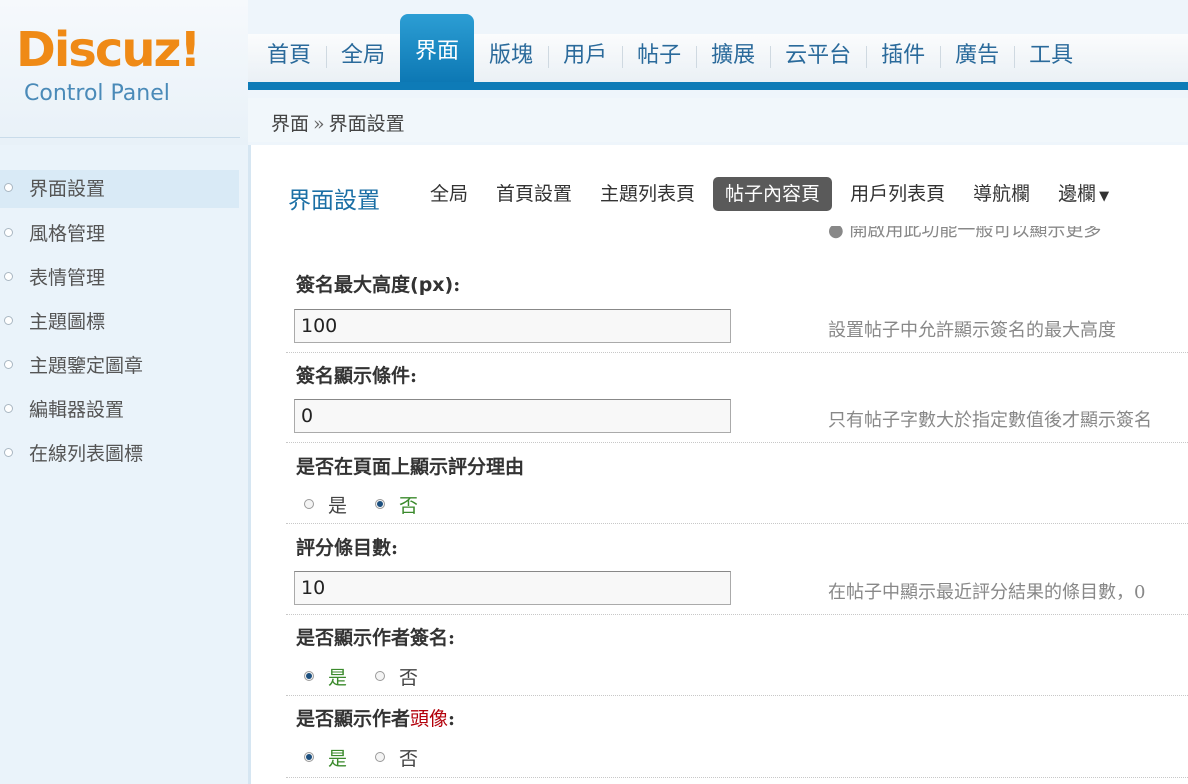 The height and width of the screenshot is (784, 1188). Describe the element at coordinates (987, 592) in the screenshot. I see `rate-count-tip: 在帖子中顯示最近評分結果的條目數，0` at that location.